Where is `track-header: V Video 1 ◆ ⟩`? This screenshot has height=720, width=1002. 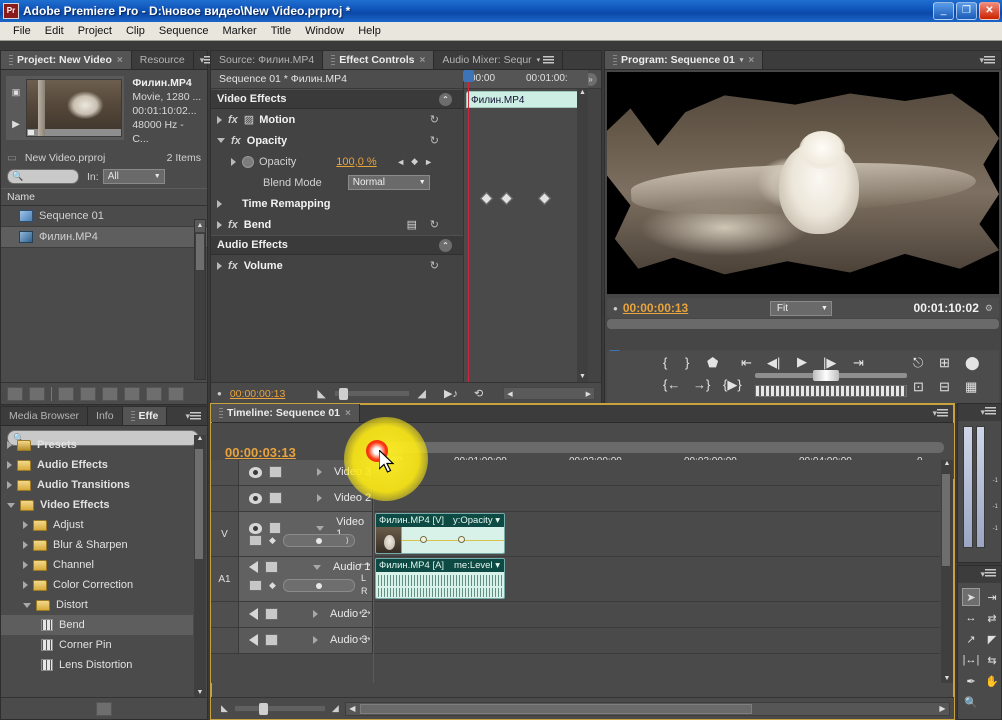
track-header: V Video 1 ◆ ⟩ is located at coordinates (292, 534).